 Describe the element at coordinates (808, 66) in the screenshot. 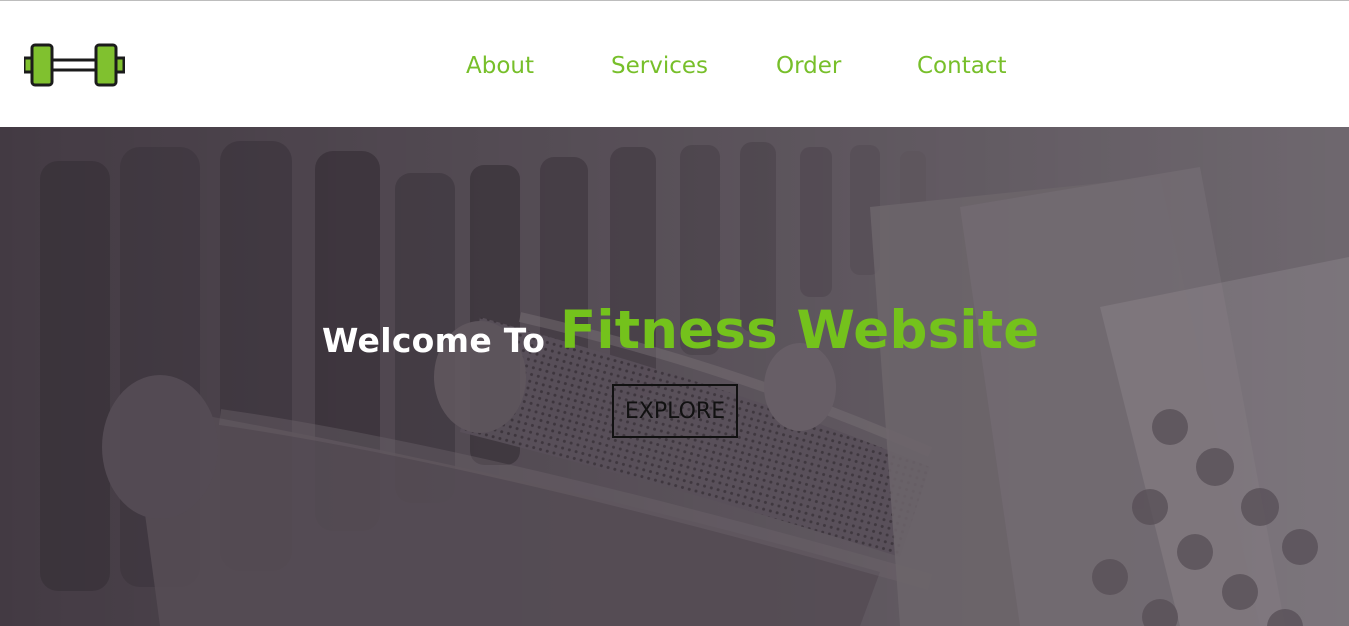

I see `nav-link-order: Order` at that location.